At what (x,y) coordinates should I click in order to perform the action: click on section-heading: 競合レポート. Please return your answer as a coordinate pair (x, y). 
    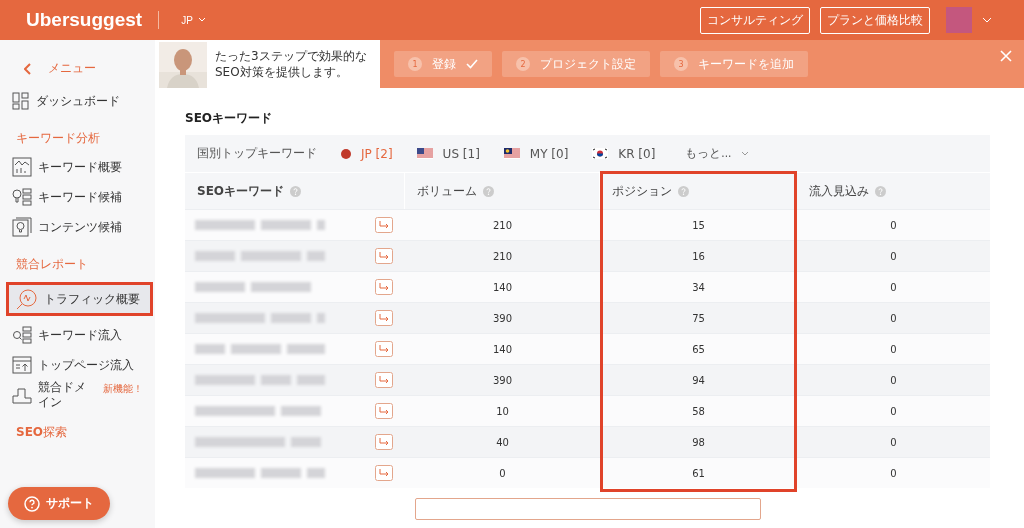
    Looking at the image, I should click on (52, 264).